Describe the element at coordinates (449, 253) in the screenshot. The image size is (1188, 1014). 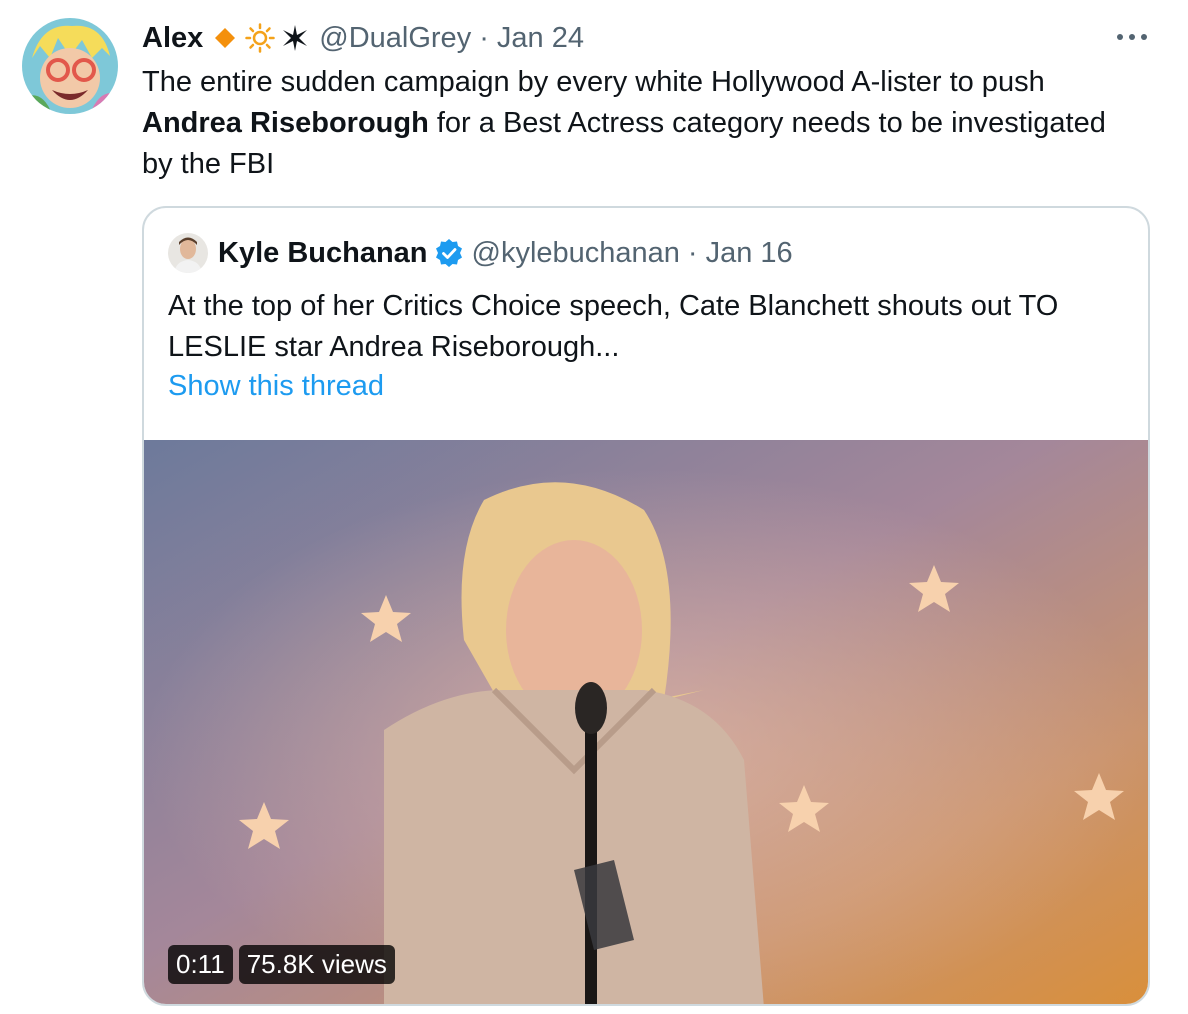
I see `verified-badge-icon` at that location.